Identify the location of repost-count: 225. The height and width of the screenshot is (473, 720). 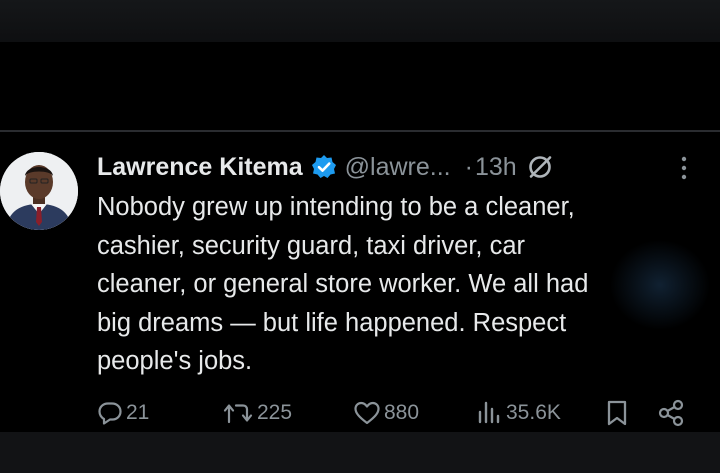
(275, 412).